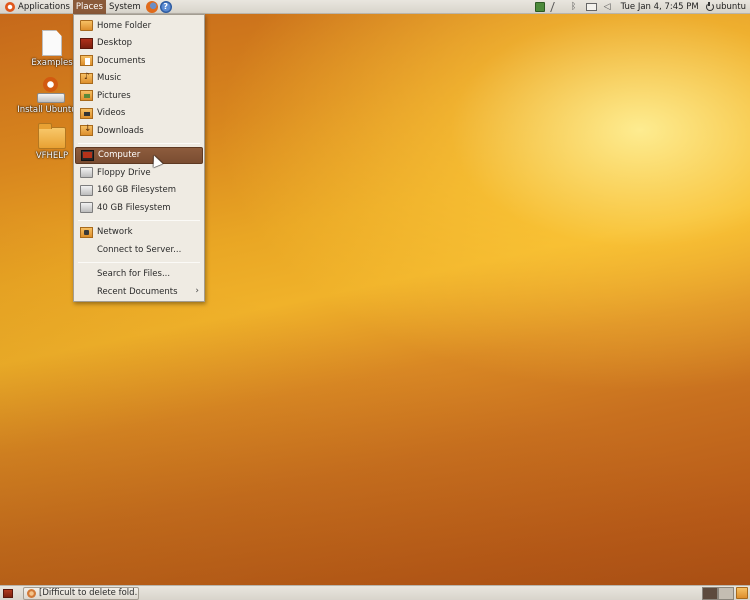  I want to click on menu-item-label: Desktop, so click(115, 43).